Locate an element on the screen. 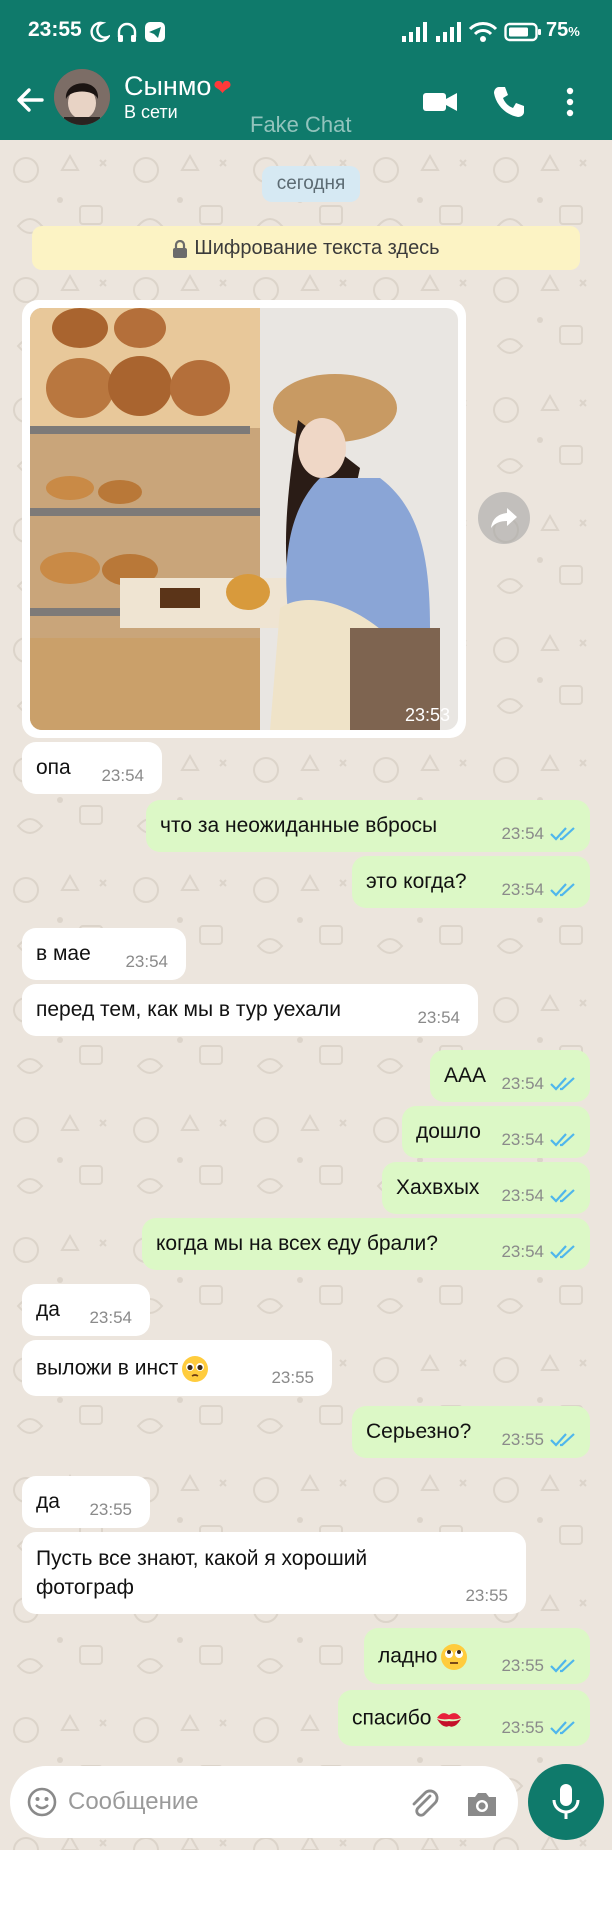 This screenshot has height=1920, width=612. back-arrow-icon is located at coordinates (30, 100).